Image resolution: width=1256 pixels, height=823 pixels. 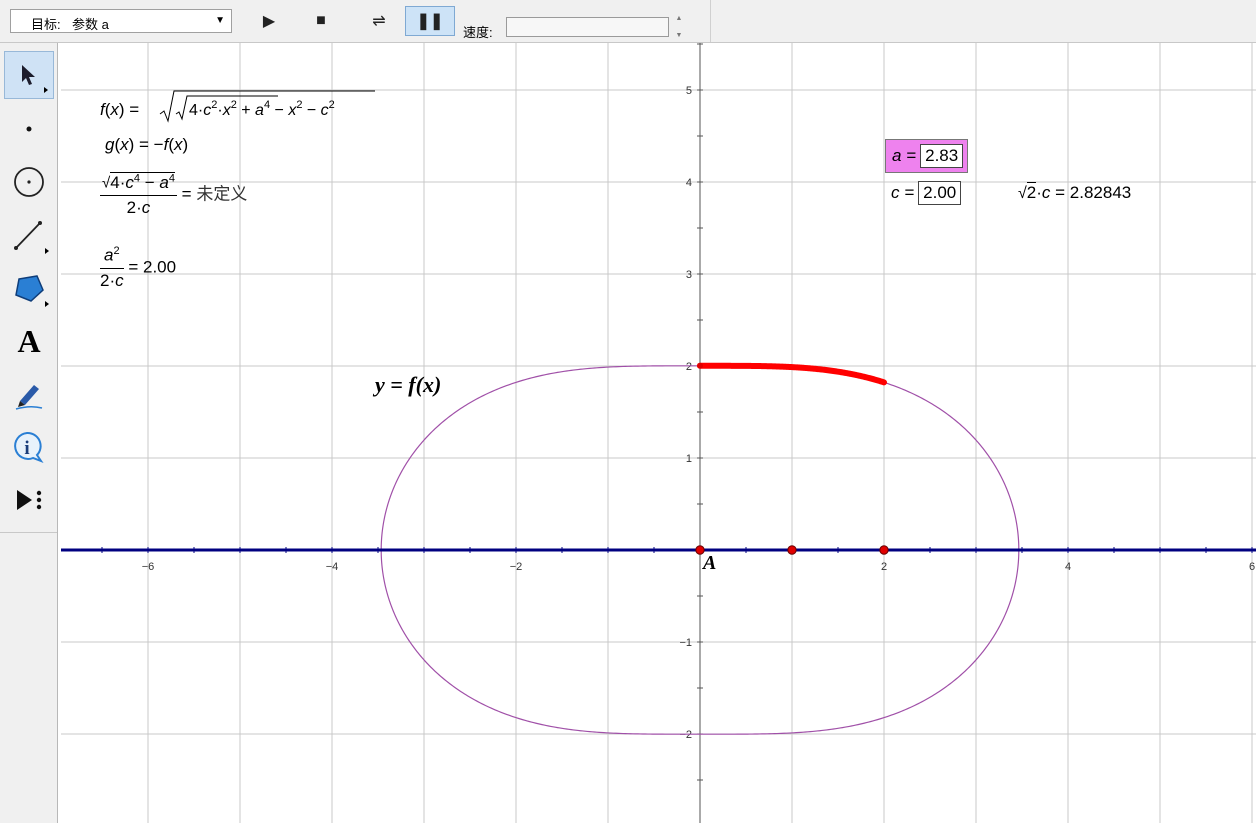 I want to click on parameter-a-value: 2.83, so click(x=942, y=156).